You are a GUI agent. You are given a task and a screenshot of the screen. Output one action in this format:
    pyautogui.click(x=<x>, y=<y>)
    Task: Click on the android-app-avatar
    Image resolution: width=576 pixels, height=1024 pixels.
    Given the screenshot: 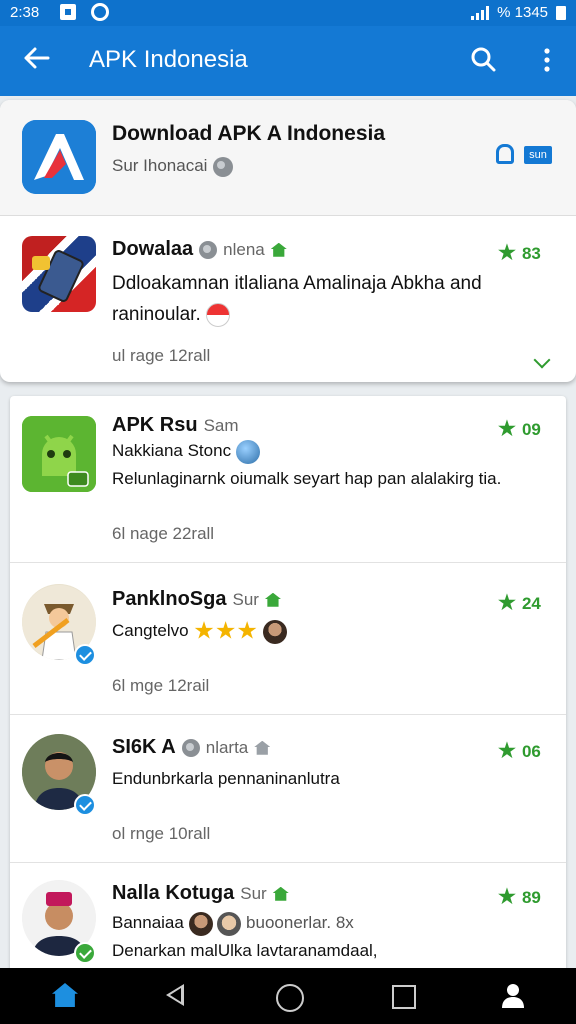 What is the action you would take?
    pyautogui.click(x=59, y=454)
    